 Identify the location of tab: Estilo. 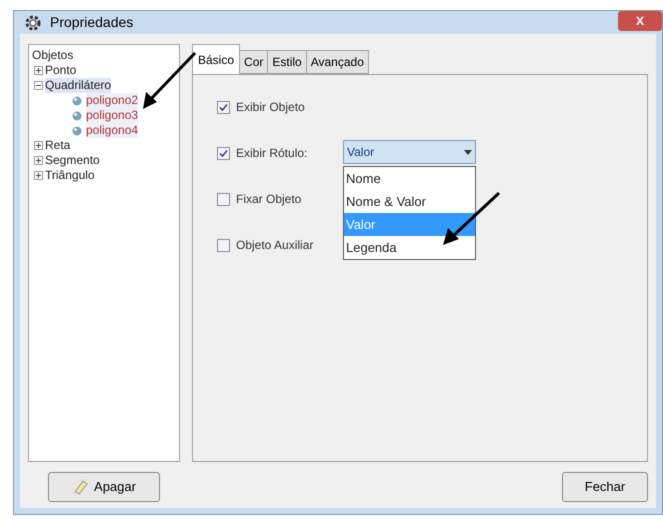
(287, 62).